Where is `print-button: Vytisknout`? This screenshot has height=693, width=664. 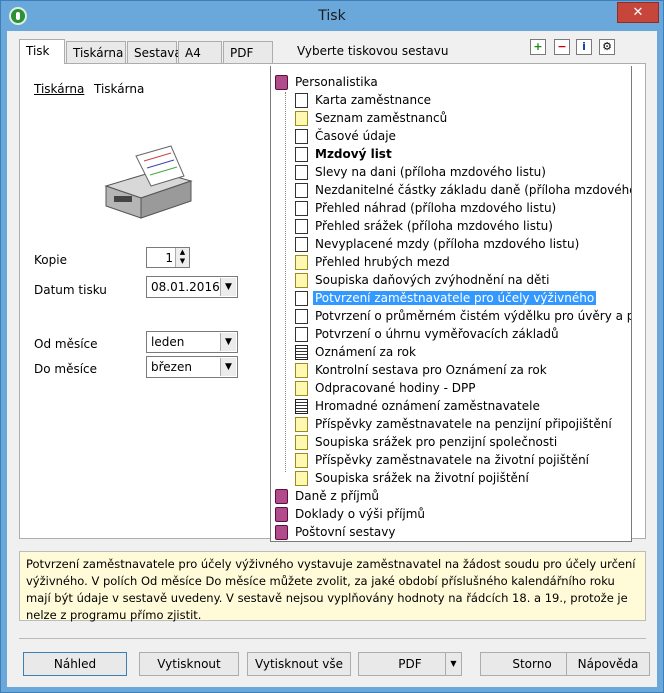 print-button: Vytisknout is located at coordinates (189, 664).